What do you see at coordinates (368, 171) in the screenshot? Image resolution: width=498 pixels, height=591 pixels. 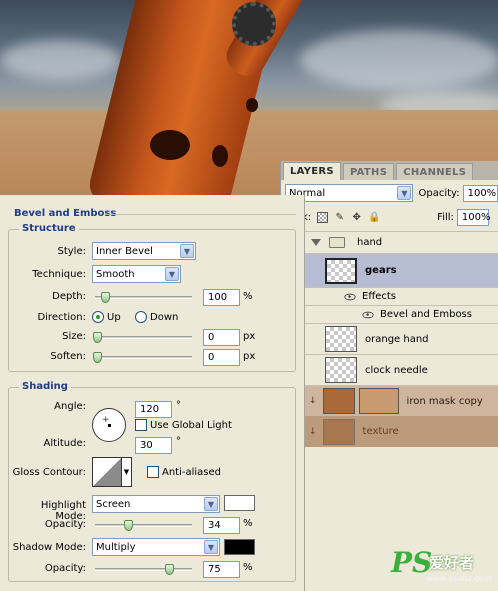 I see `tab-paths: PATHS` at bounding box center [368, 171].